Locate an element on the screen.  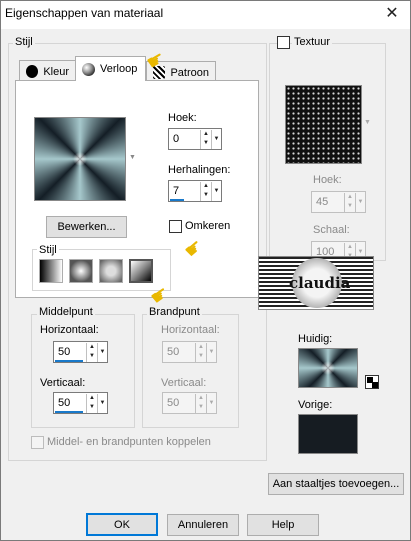
sunburst-style-button is located at coordinates (111, 271).